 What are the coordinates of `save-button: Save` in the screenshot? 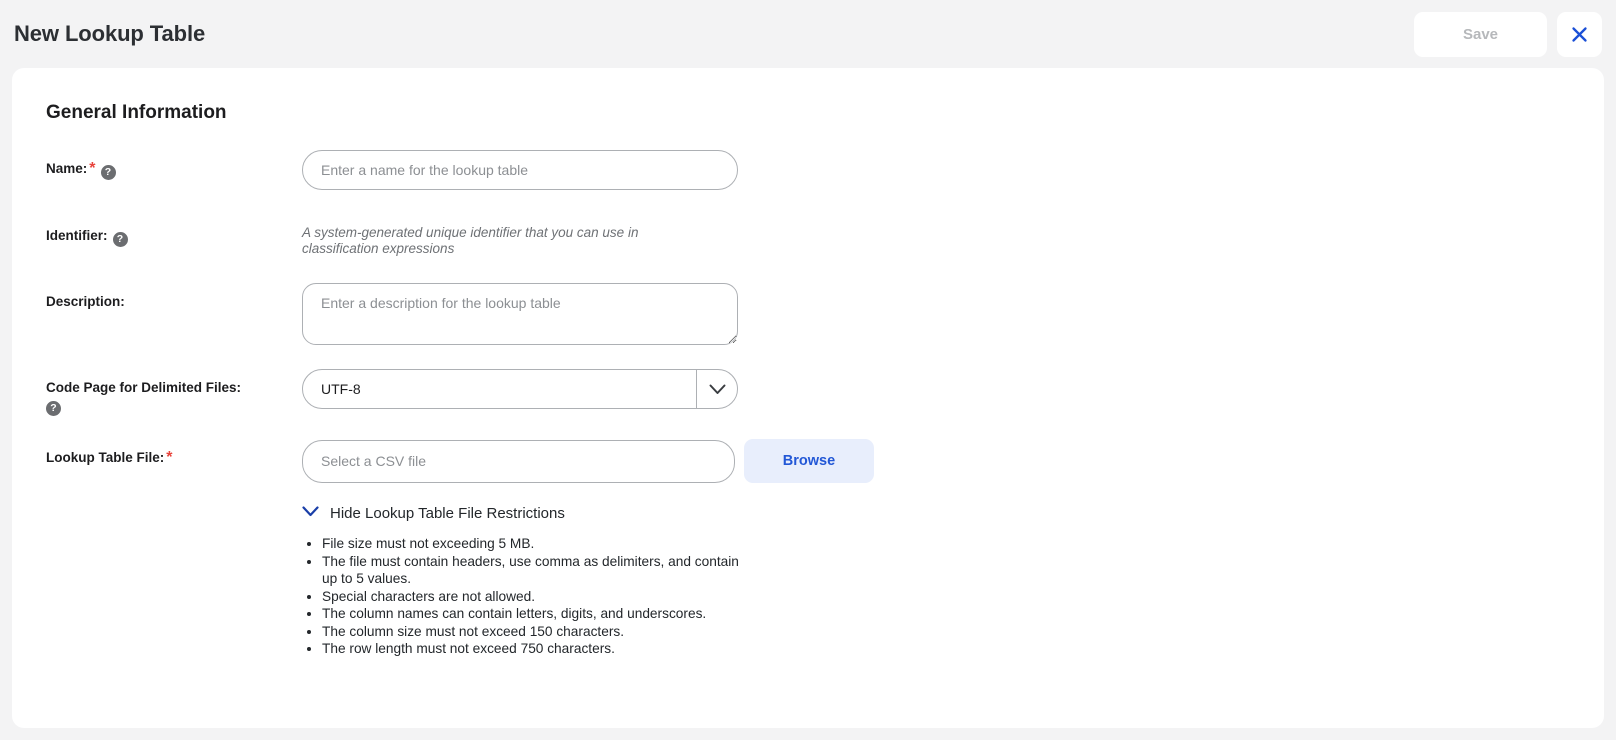 It's located at (1480, 34).